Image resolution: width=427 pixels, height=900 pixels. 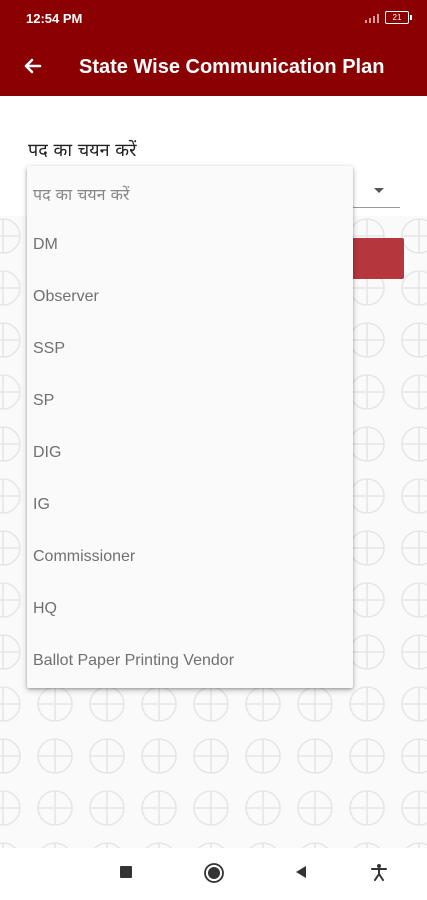 I want to click on option-observer: Observer, so click(x=190, y=297).